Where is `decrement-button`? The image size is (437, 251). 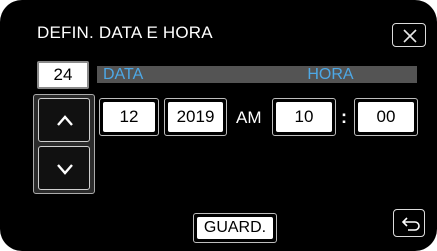 decrement-button is located at coordinates (64, 168).